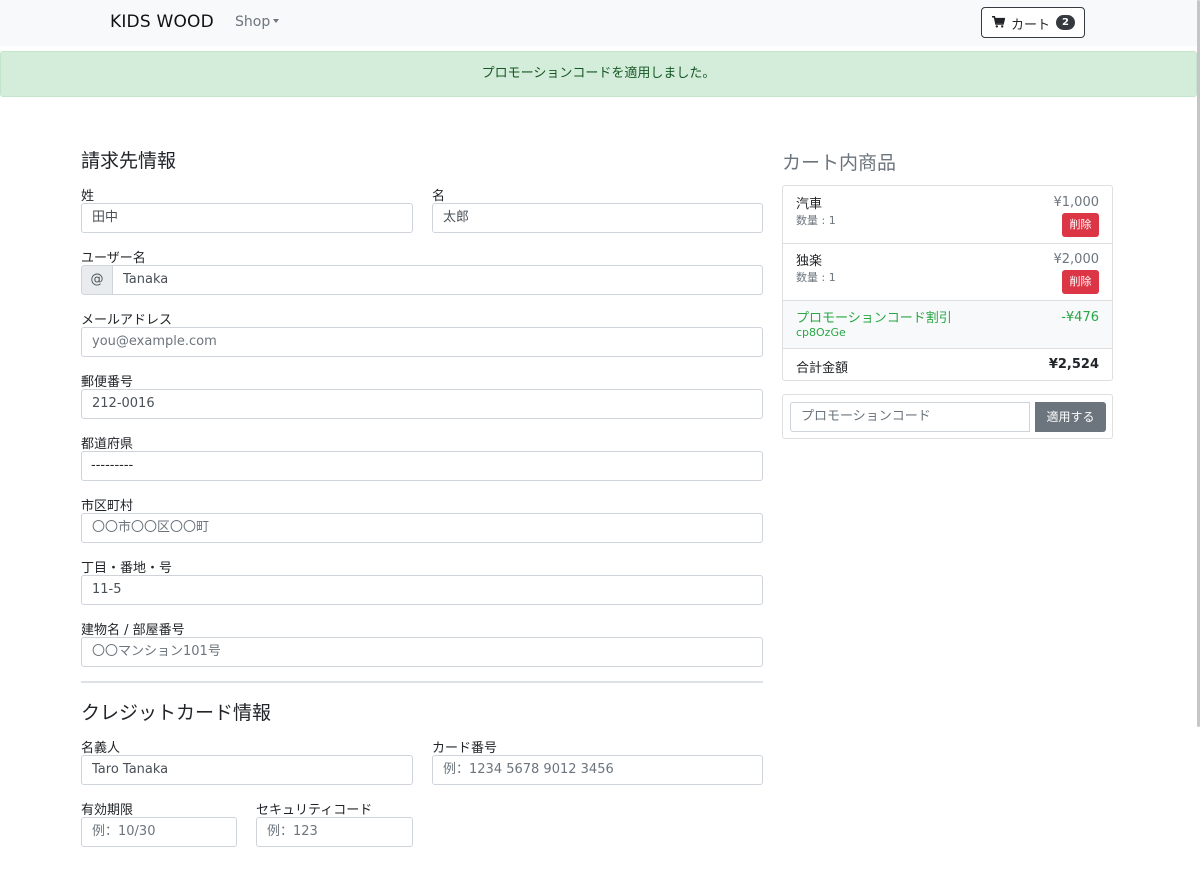 The height and width of the screenshot is (870, 1200). Describe the element at coordinates (422, 590) in the screenshot. I see `address-input: 11-5` at that location.